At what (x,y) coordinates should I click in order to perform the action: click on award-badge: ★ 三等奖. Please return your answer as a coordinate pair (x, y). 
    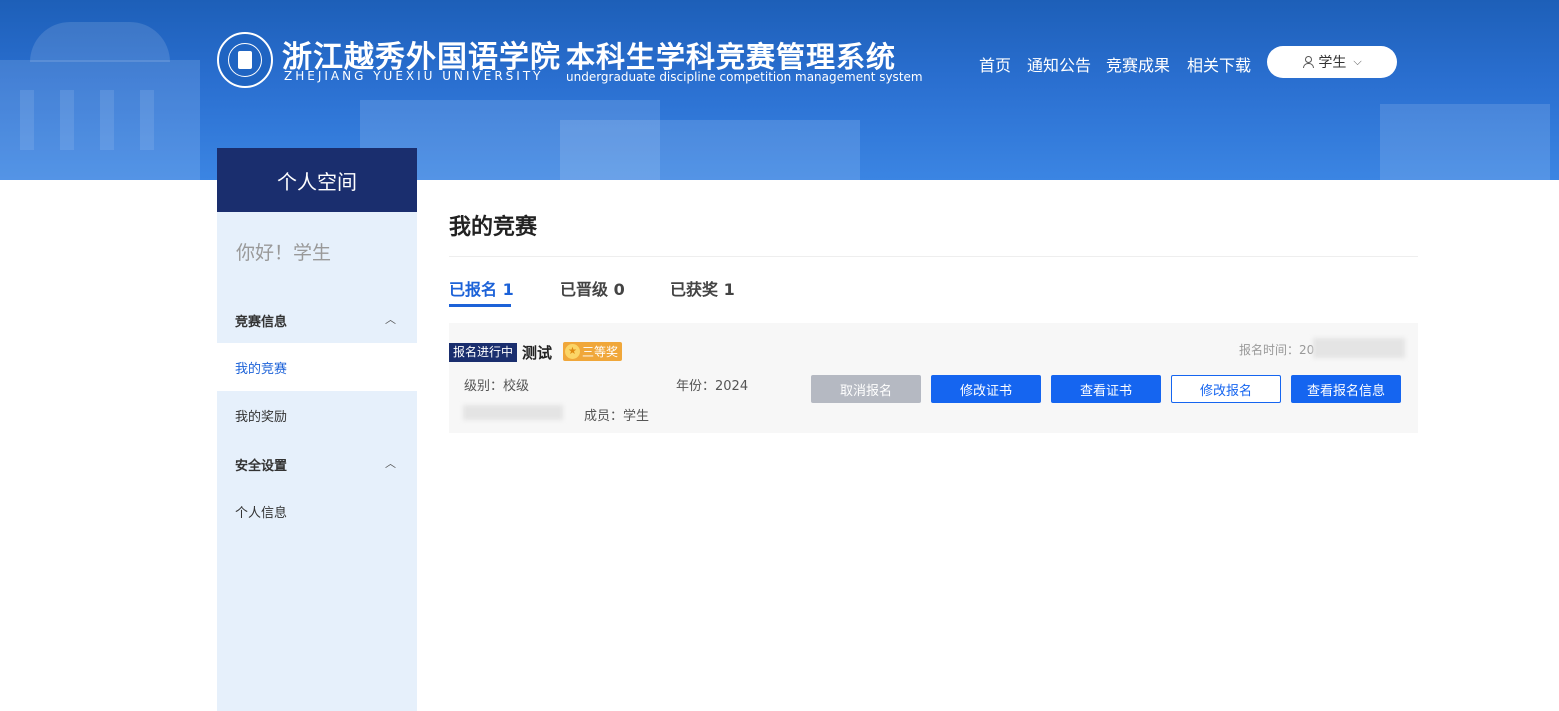
    Looking at the image, I should click on (593, 351).